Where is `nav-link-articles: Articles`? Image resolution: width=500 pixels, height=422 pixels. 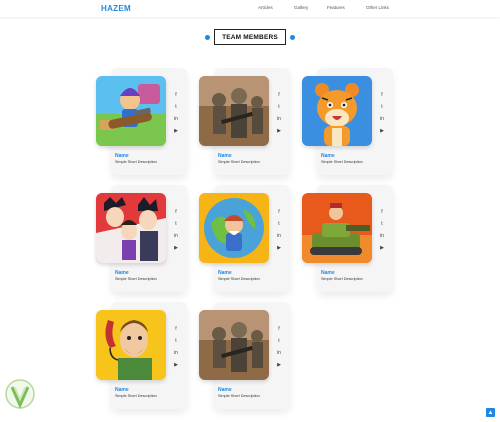
nav-link-articles: Articles is located at coordinates (265, 7).